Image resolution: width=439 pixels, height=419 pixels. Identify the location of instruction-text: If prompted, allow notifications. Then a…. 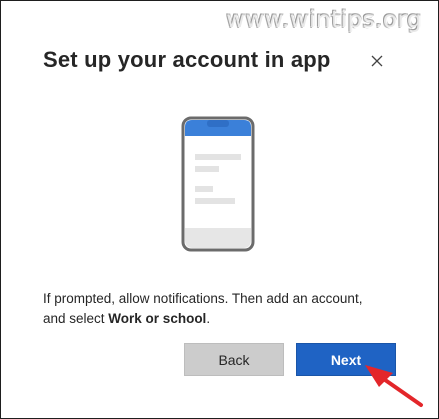
(213, 309).